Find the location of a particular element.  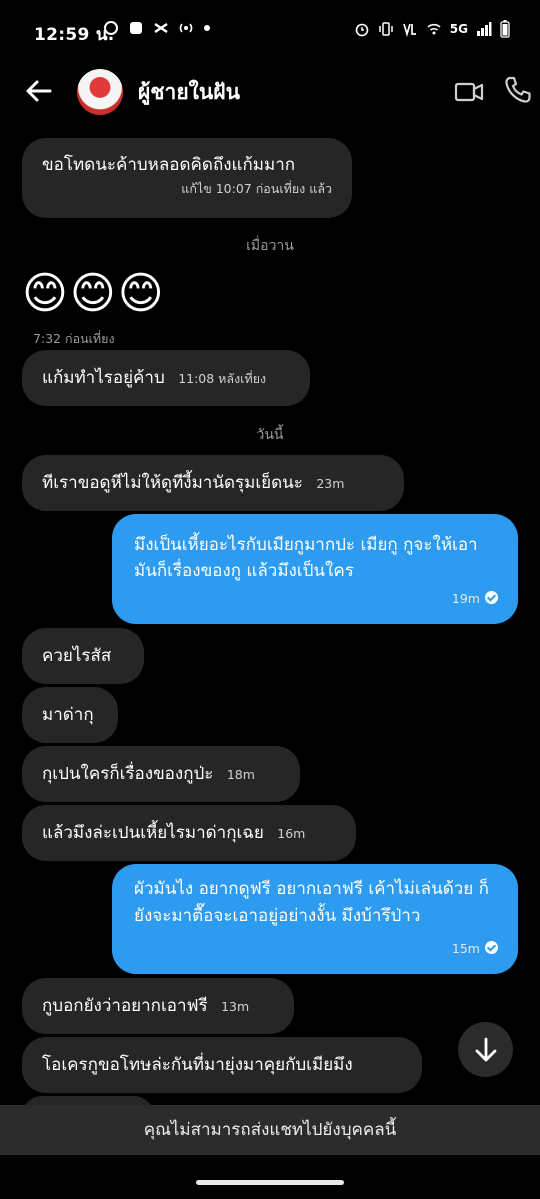

home-indicator is located at coordinates (270, 1182).